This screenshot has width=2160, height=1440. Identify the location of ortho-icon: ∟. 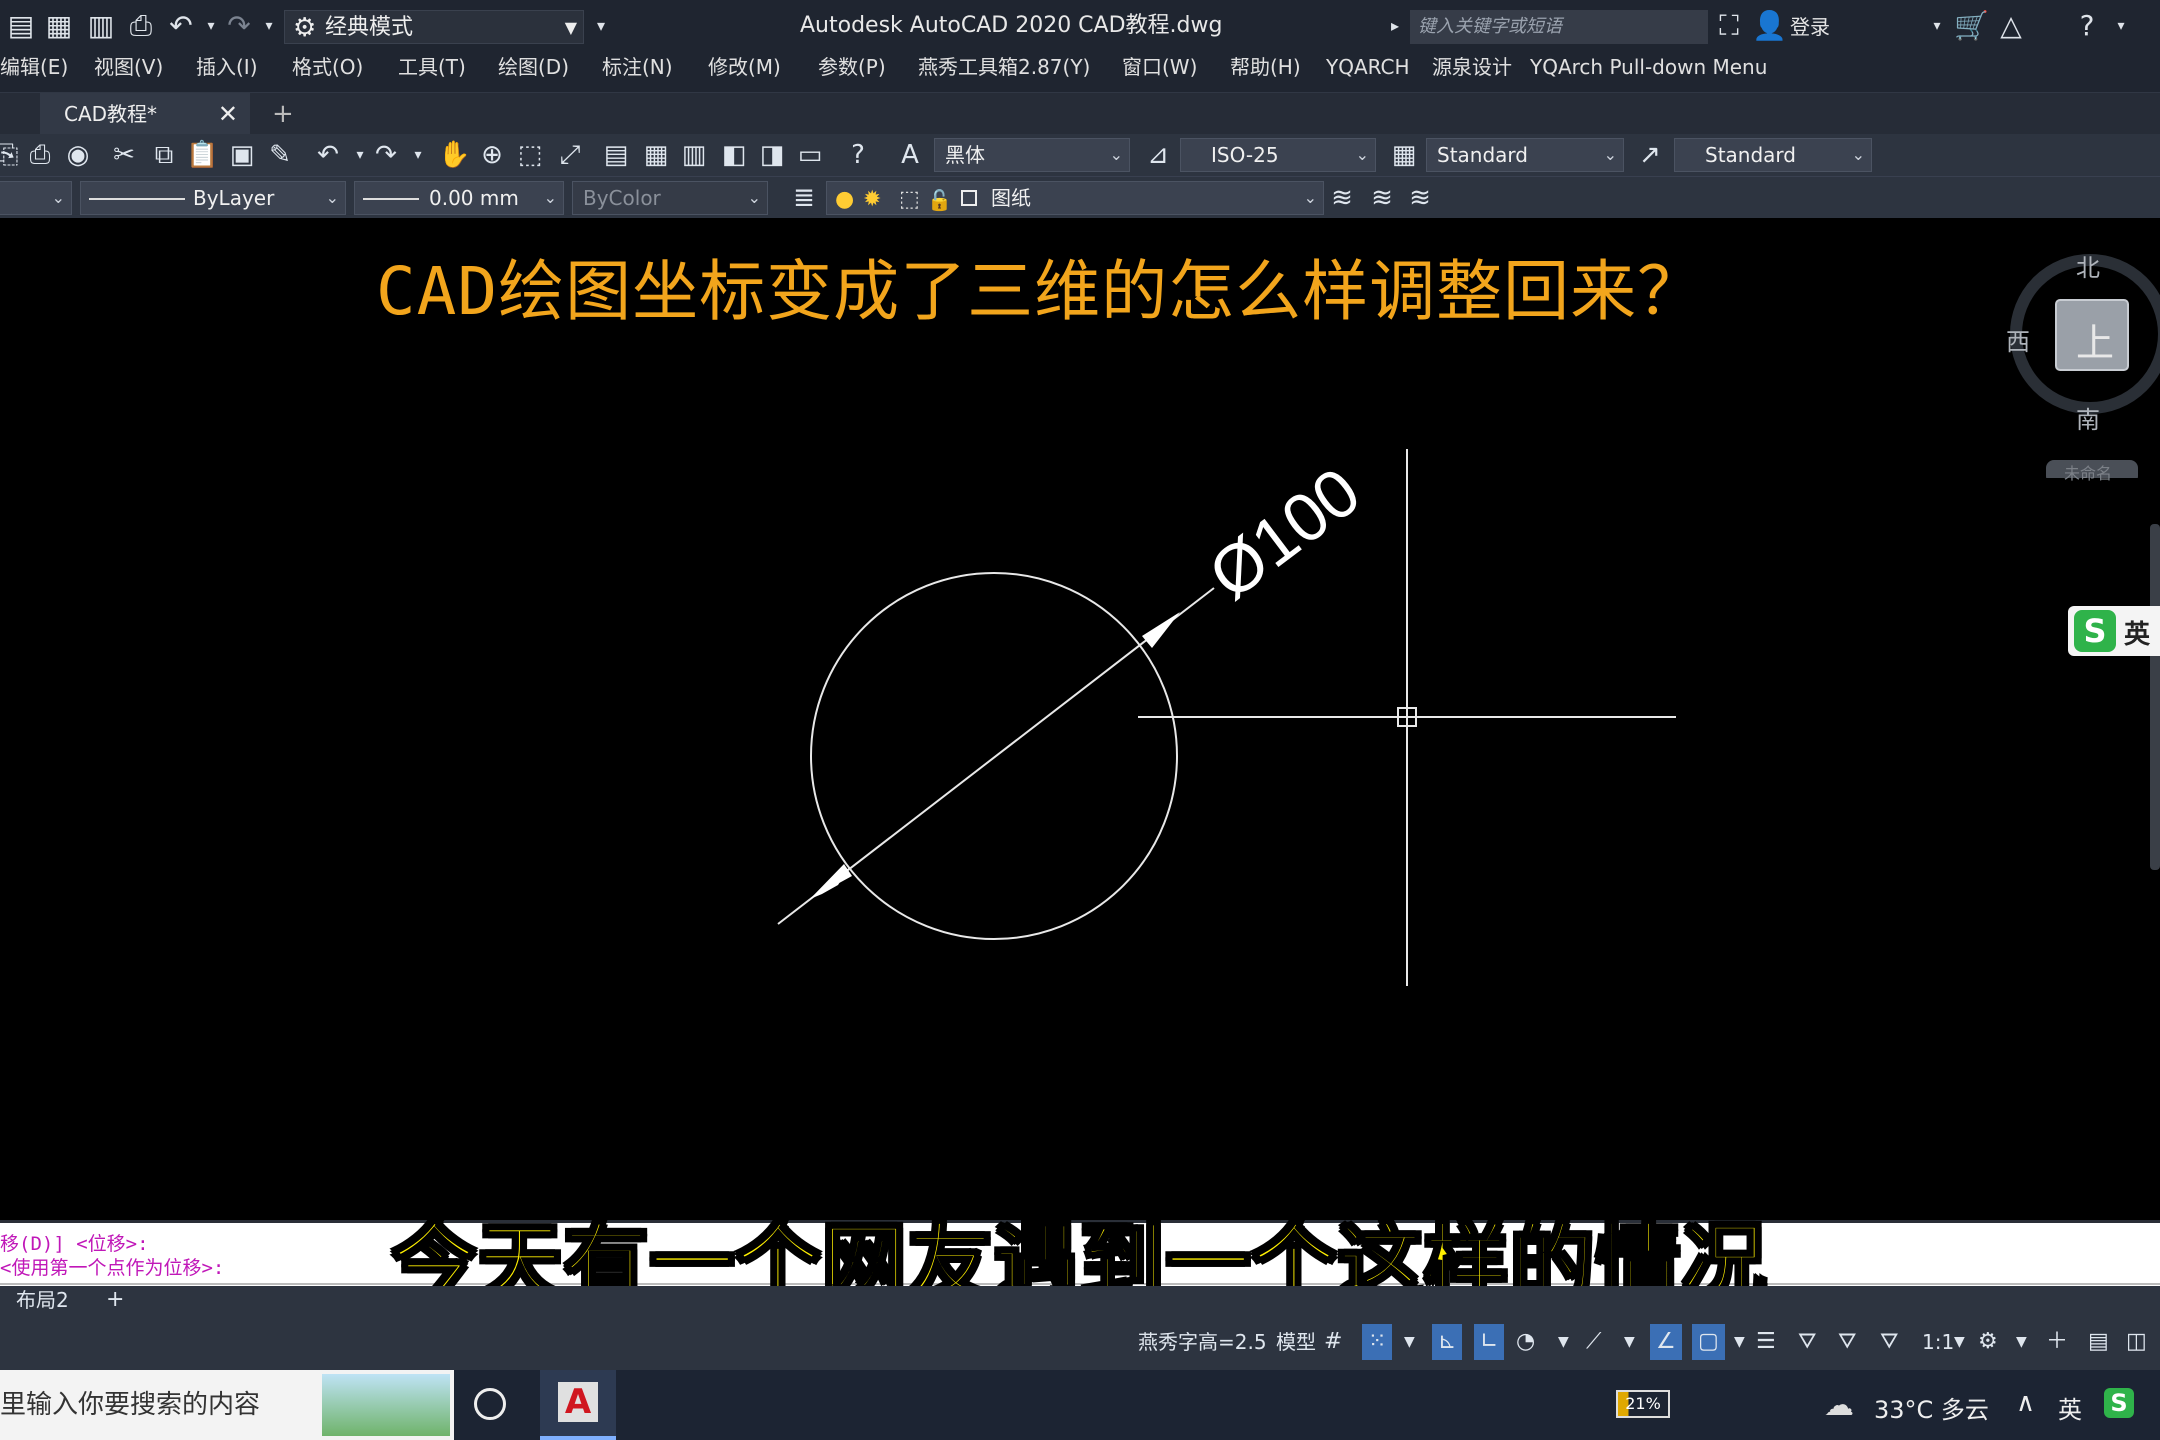
(1489, 1342).